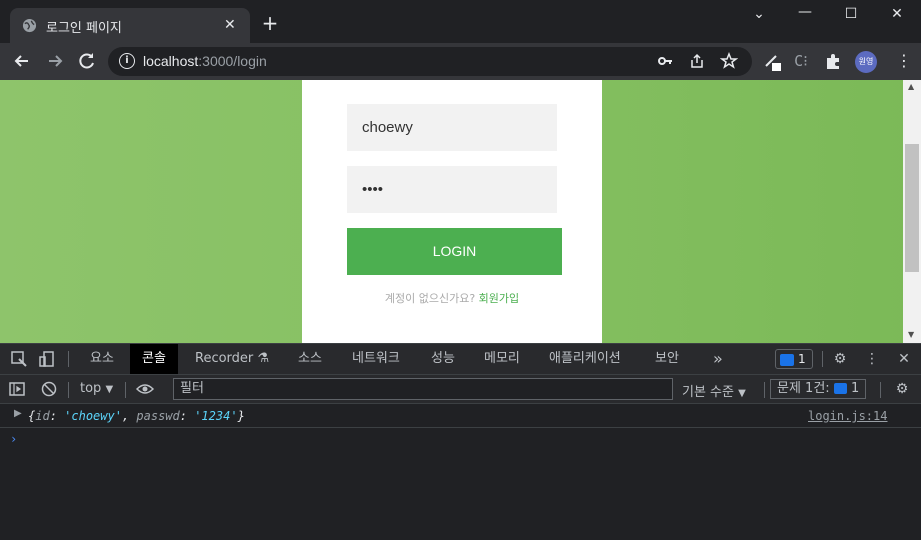 The height and width of the screenshot is (540, 921). What do you see at coordinates (205, 61) in the screenshot?
I see `url-text: localhost:3000/login` at bounding box center [205, 61].